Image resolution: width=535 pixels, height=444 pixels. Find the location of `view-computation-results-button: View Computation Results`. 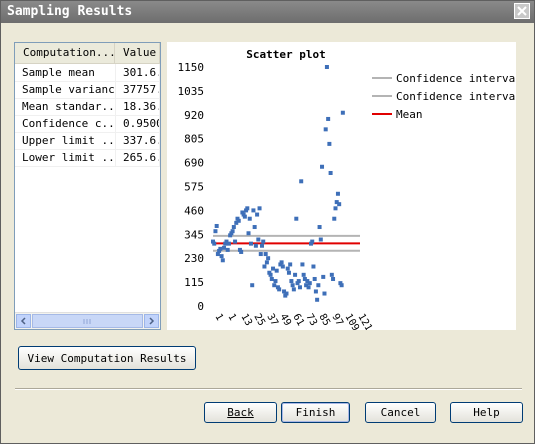

view-computation-results-button: View Computation Results is located at coordinates (107, 358).